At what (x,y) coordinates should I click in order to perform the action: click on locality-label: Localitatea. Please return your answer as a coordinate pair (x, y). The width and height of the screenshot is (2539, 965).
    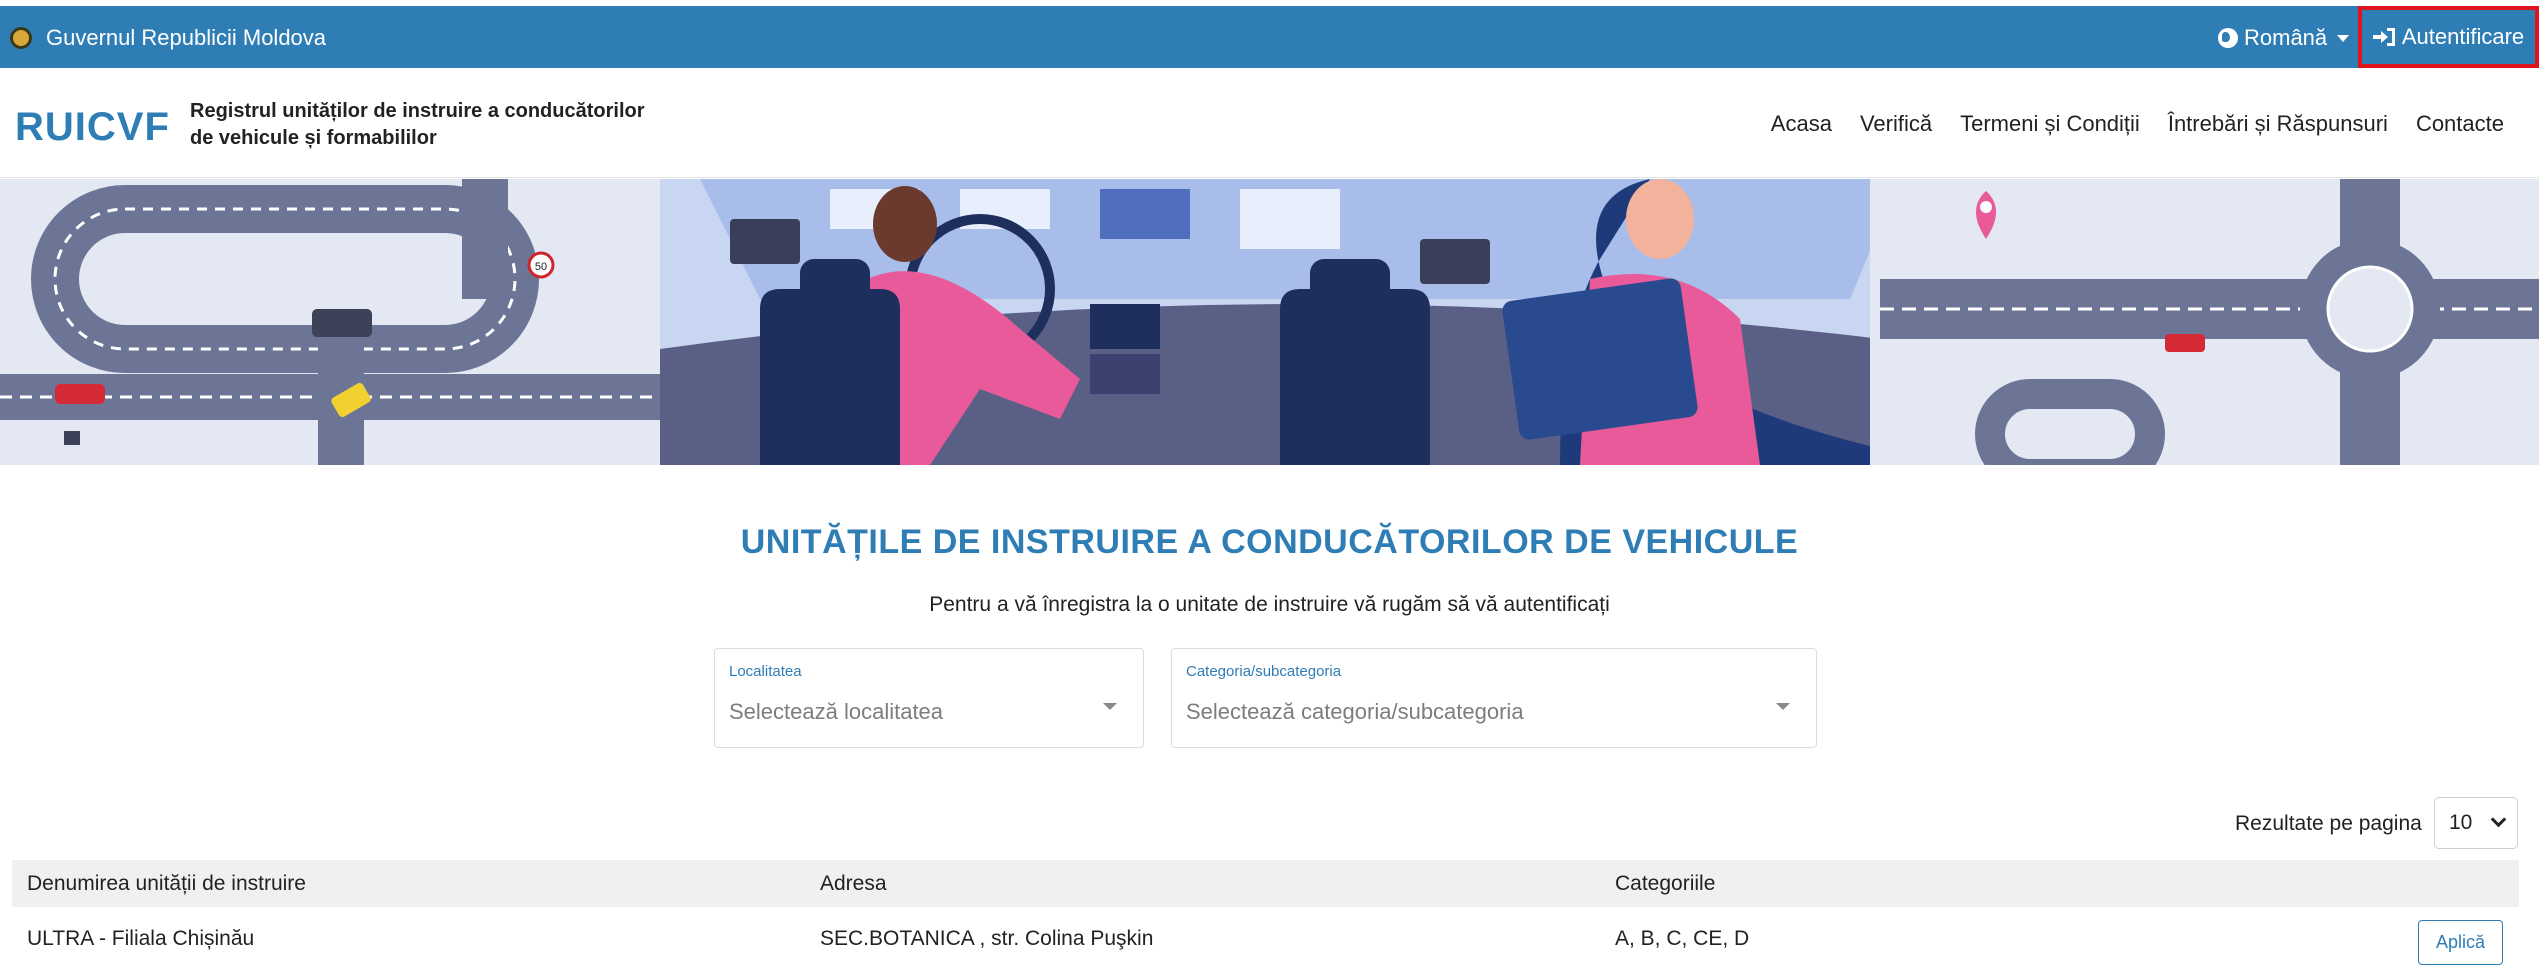
    Looking at the image, I should click on (765, 671).